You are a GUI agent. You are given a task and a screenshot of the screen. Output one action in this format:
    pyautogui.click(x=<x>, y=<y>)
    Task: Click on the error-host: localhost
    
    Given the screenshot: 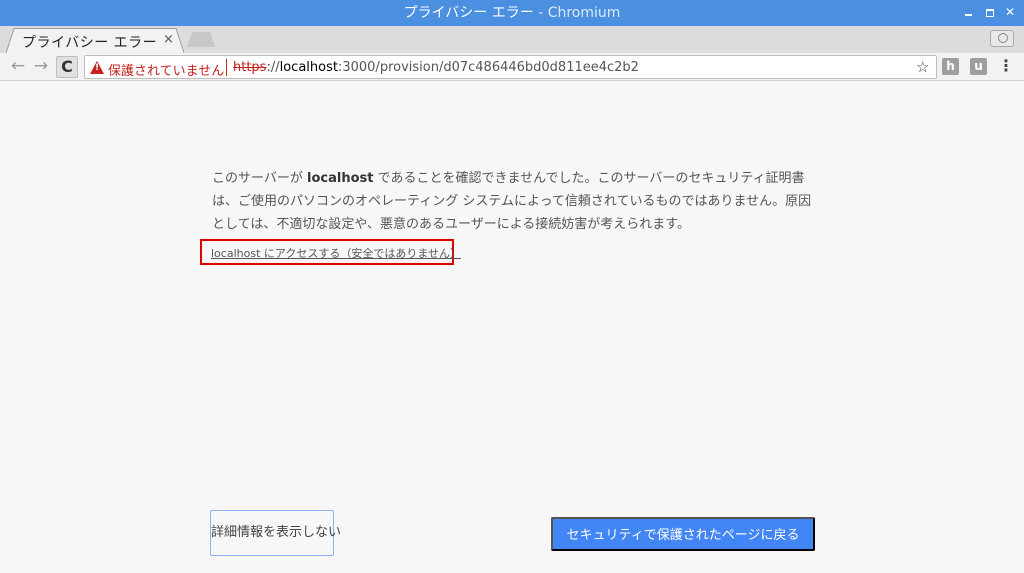 What is the action you would take?
    pyautogui.click(x=340, y=178)
    